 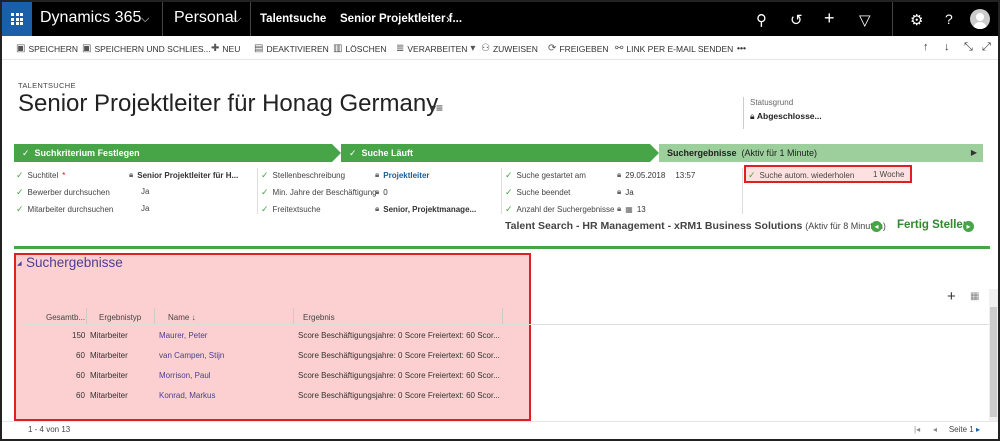 What do you see at coordinates (761, 20) in the screenshot?
I see `search-icon: ⚲` at bounding box center [761, 20].